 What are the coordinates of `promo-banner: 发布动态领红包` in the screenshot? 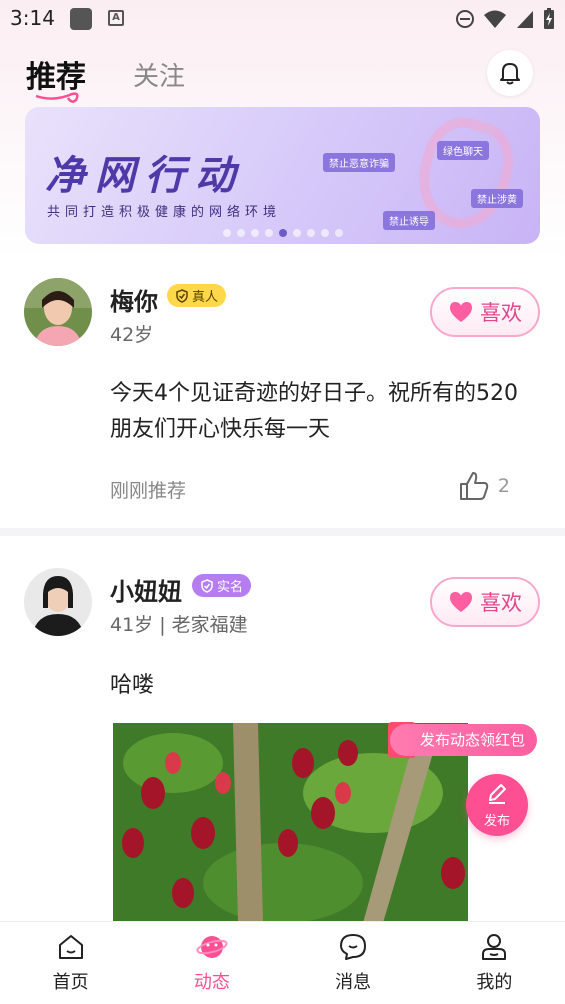 It's located at (464, 740).